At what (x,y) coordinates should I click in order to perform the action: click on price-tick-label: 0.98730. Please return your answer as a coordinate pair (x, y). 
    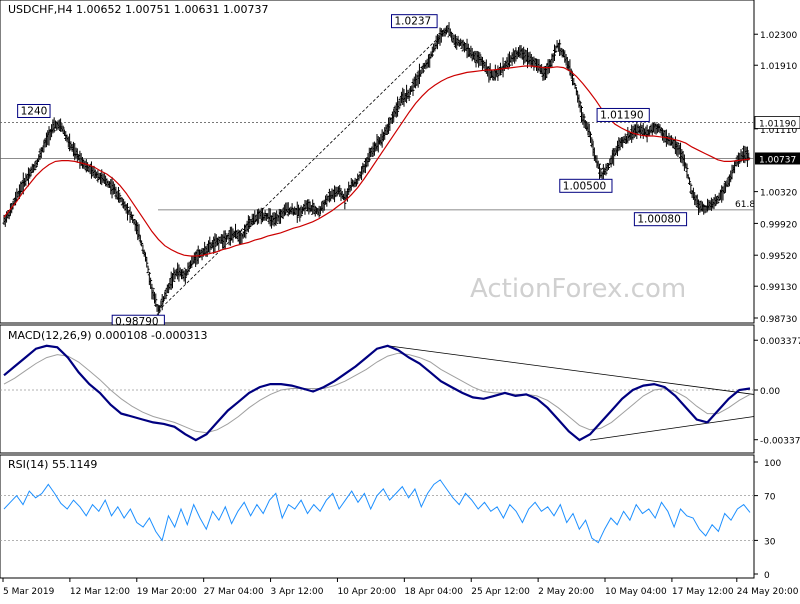
    Looking at the image, I should click on (778, 320).